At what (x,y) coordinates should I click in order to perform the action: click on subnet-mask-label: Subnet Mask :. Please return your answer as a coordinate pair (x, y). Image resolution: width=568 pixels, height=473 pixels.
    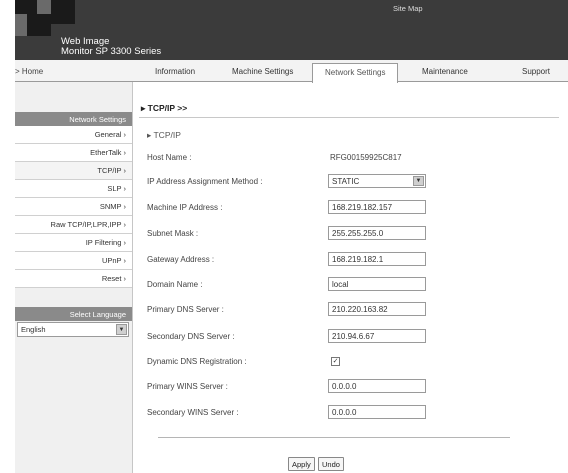
    Looking at the image, I should click on (173, 233).